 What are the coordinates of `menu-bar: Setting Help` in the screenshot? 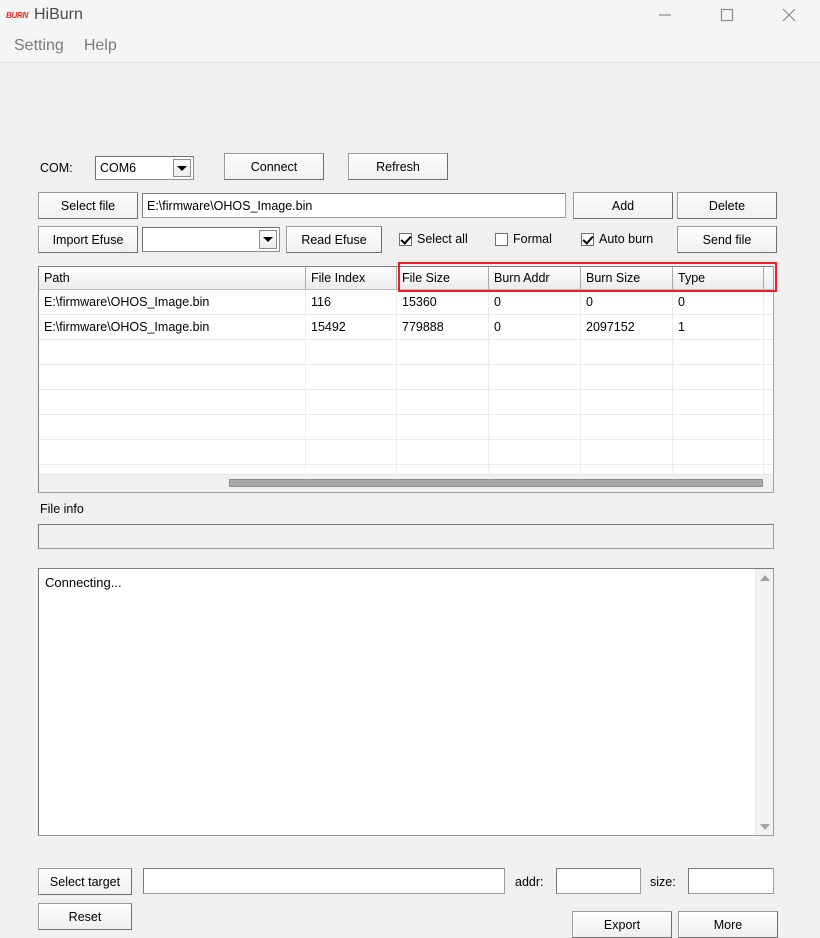 It's located at (410, 46).